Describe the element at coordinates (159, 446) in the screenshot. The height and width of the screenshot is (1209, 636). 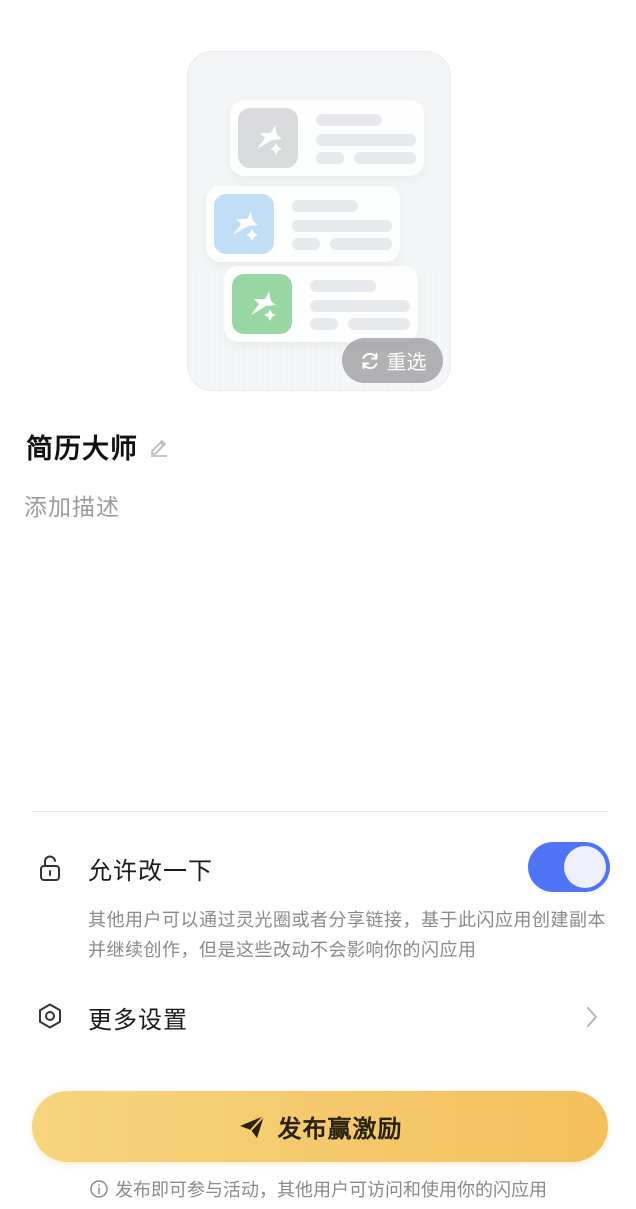
I see `edit-pencil-icon` at that location.